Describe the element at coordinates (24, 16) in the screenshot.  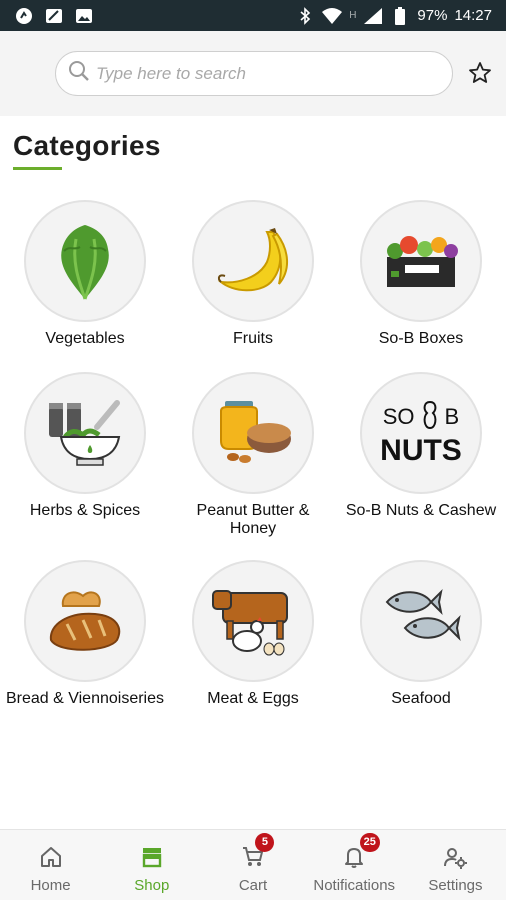
I see `shazam-icon` at that location.